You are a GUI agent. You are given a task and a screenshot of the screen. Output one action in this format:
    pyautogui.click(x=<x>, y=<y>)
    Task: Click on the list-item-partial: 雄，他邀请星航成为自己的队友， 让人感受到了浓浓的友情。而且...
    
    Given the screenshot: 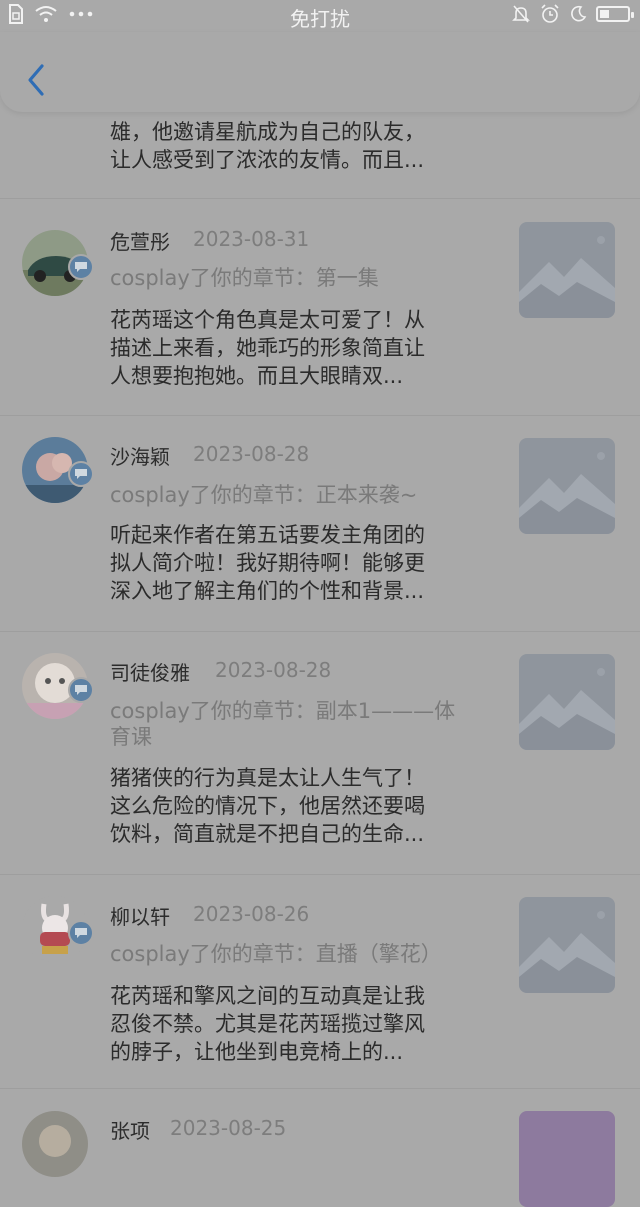 What is the action you would take?
    pyautogui.click(x=320, y=155)
    